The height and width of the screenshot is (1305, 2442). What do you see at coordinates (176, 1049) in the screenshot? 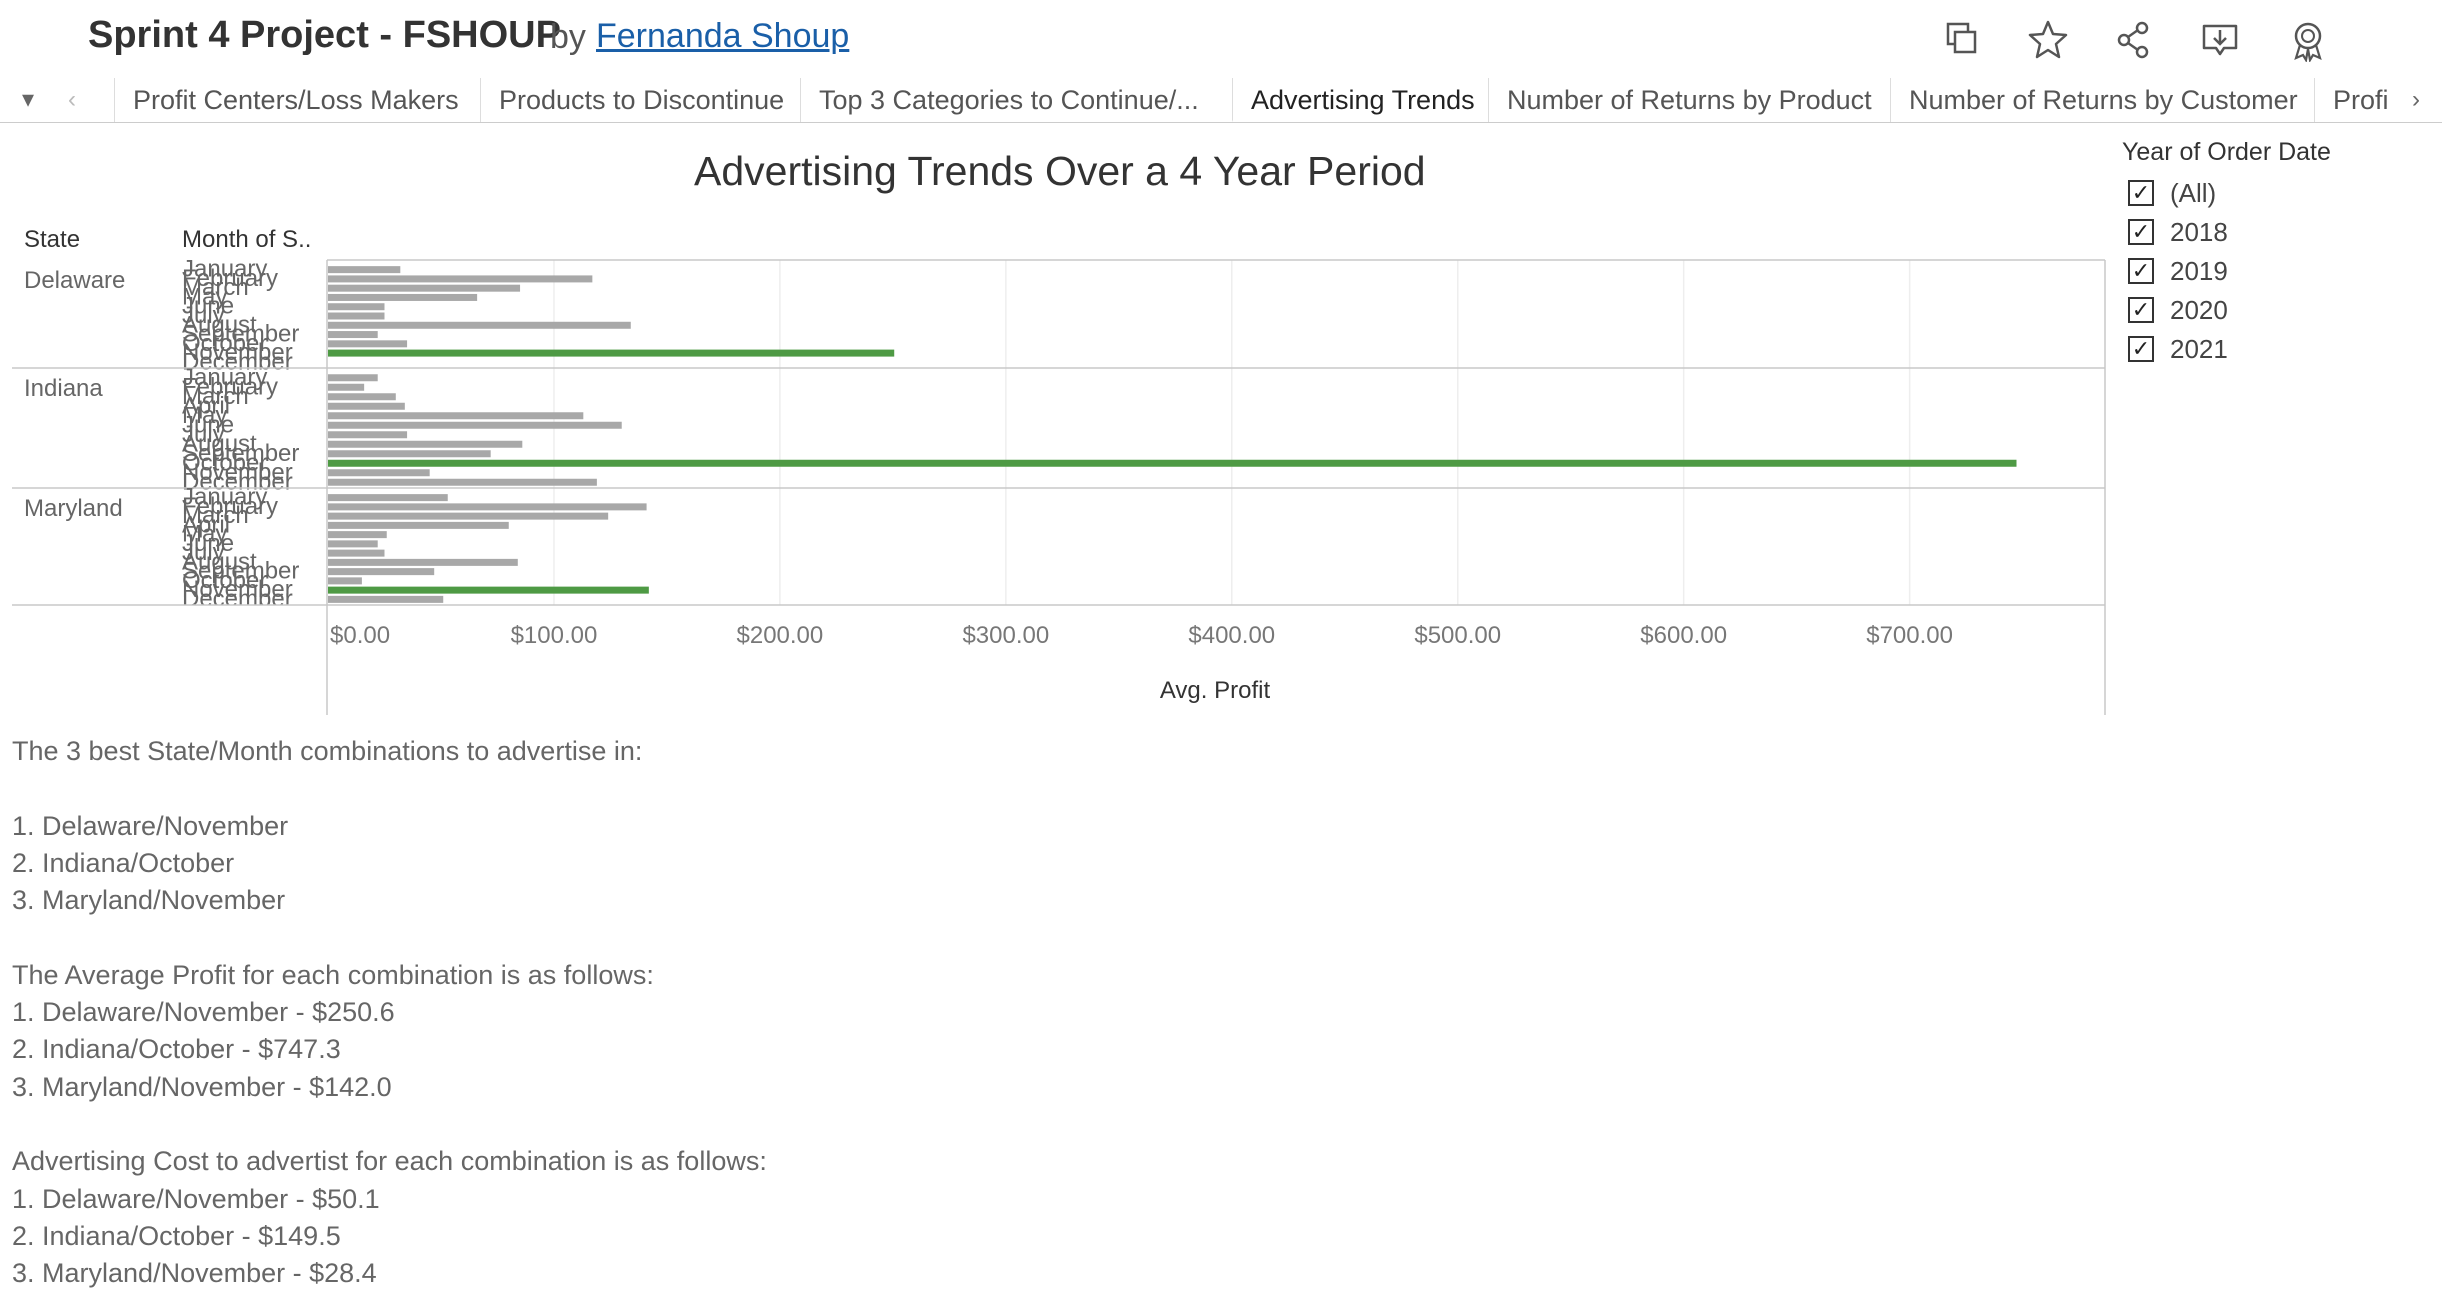
I see `note-line: 2. Indiana/October - $747.3` at bounding box center [176, 1049].